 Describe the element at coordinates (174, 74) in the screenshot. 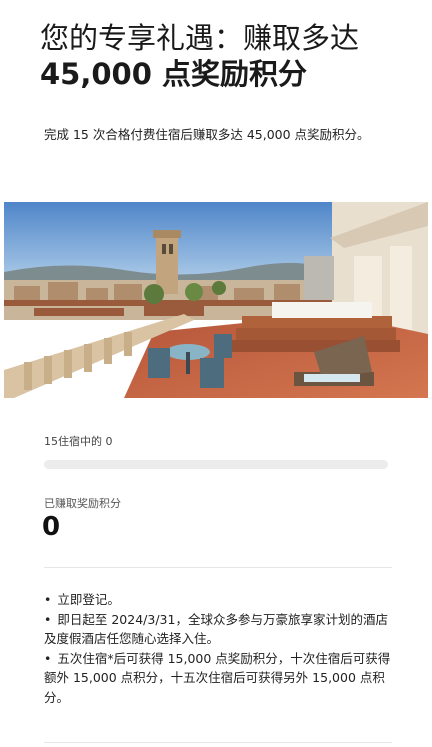

I see `title-line-2: 45,000 点奖励积分` at that location.